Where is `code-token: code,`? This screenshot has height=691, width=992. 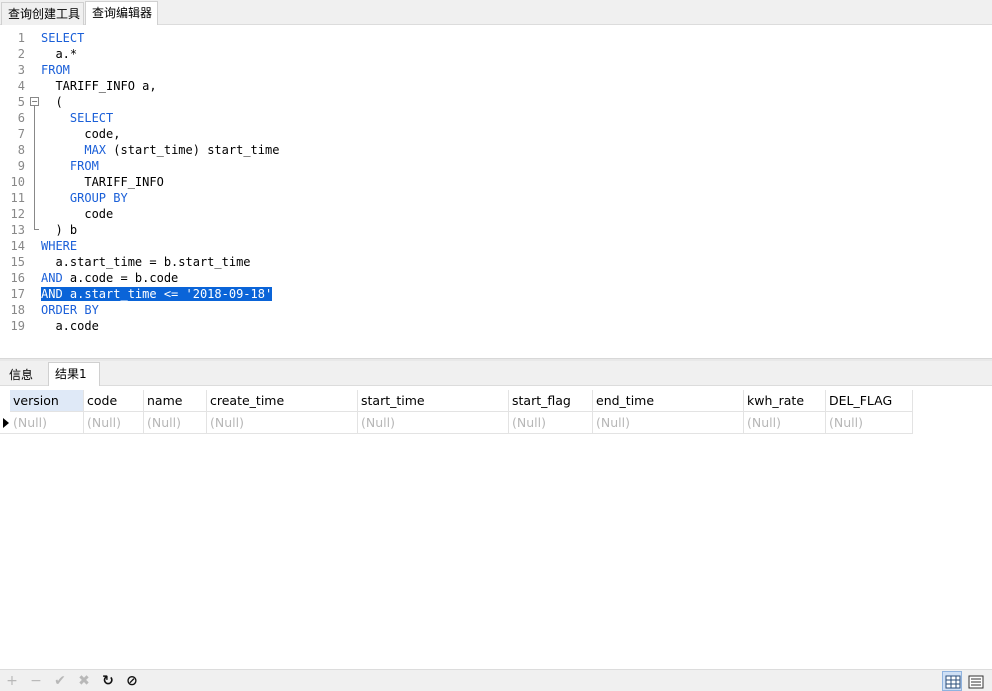 code-token: code, is located at coordinates (81, 134).